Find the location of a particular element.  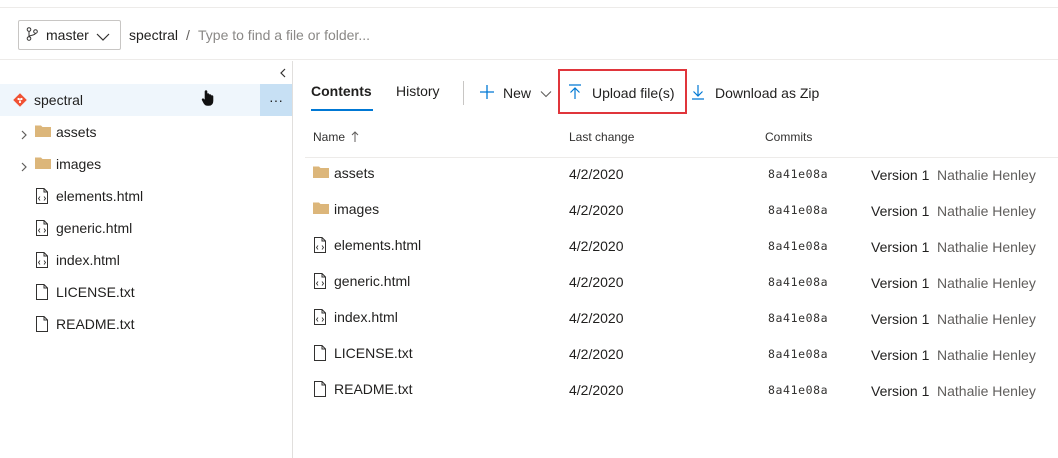

download-icon is located at coordinates (698, 93).